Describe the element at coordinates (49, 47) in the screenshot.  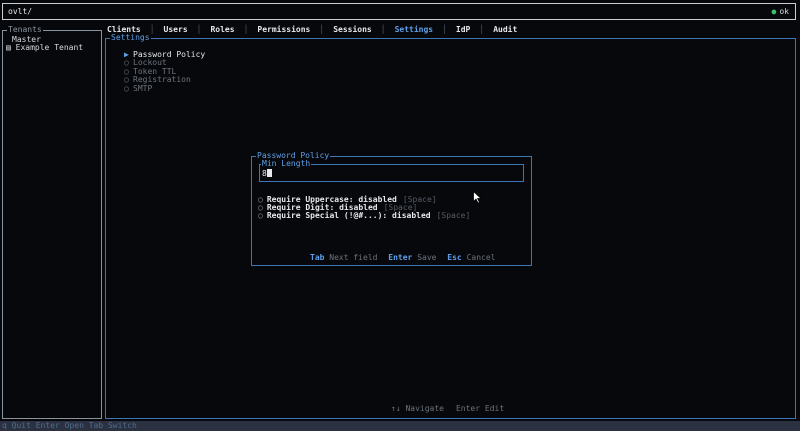
I see `tenant-label: Example Tenant` at that location.